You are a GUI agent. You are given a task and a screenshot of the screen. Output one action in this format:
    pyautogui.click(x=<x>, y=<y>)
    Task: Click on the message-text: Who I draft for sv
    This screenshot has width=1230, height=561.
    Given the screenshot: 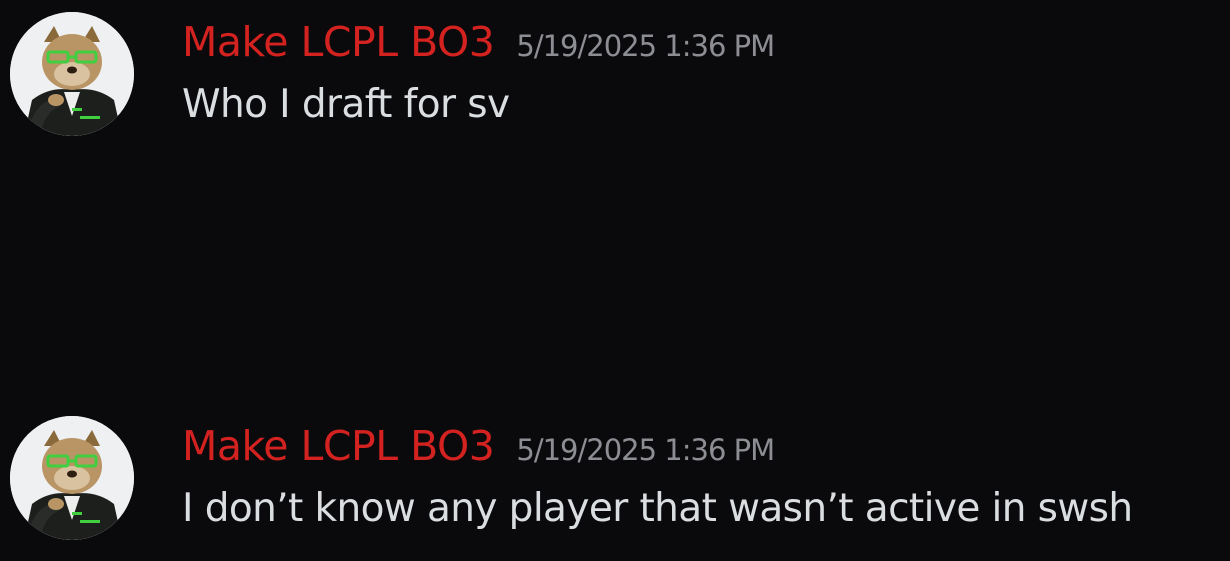 What is the action you would take?
    pyautogui.click(x=346, y=104)
    